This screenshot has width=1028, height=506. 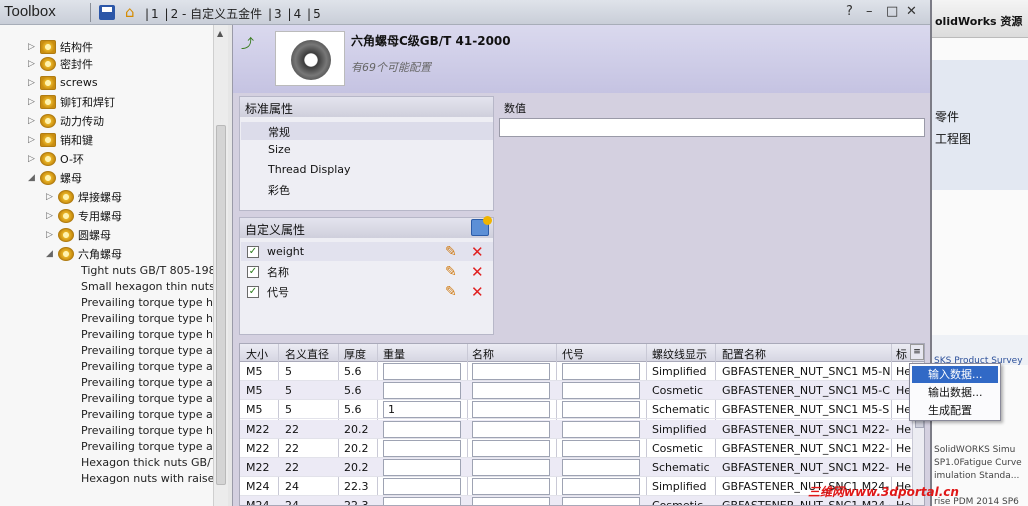 What do you see at coordinates (892, 11) in the screenshot?
I see `maximize-button: □` at bounding box center [892, 11].